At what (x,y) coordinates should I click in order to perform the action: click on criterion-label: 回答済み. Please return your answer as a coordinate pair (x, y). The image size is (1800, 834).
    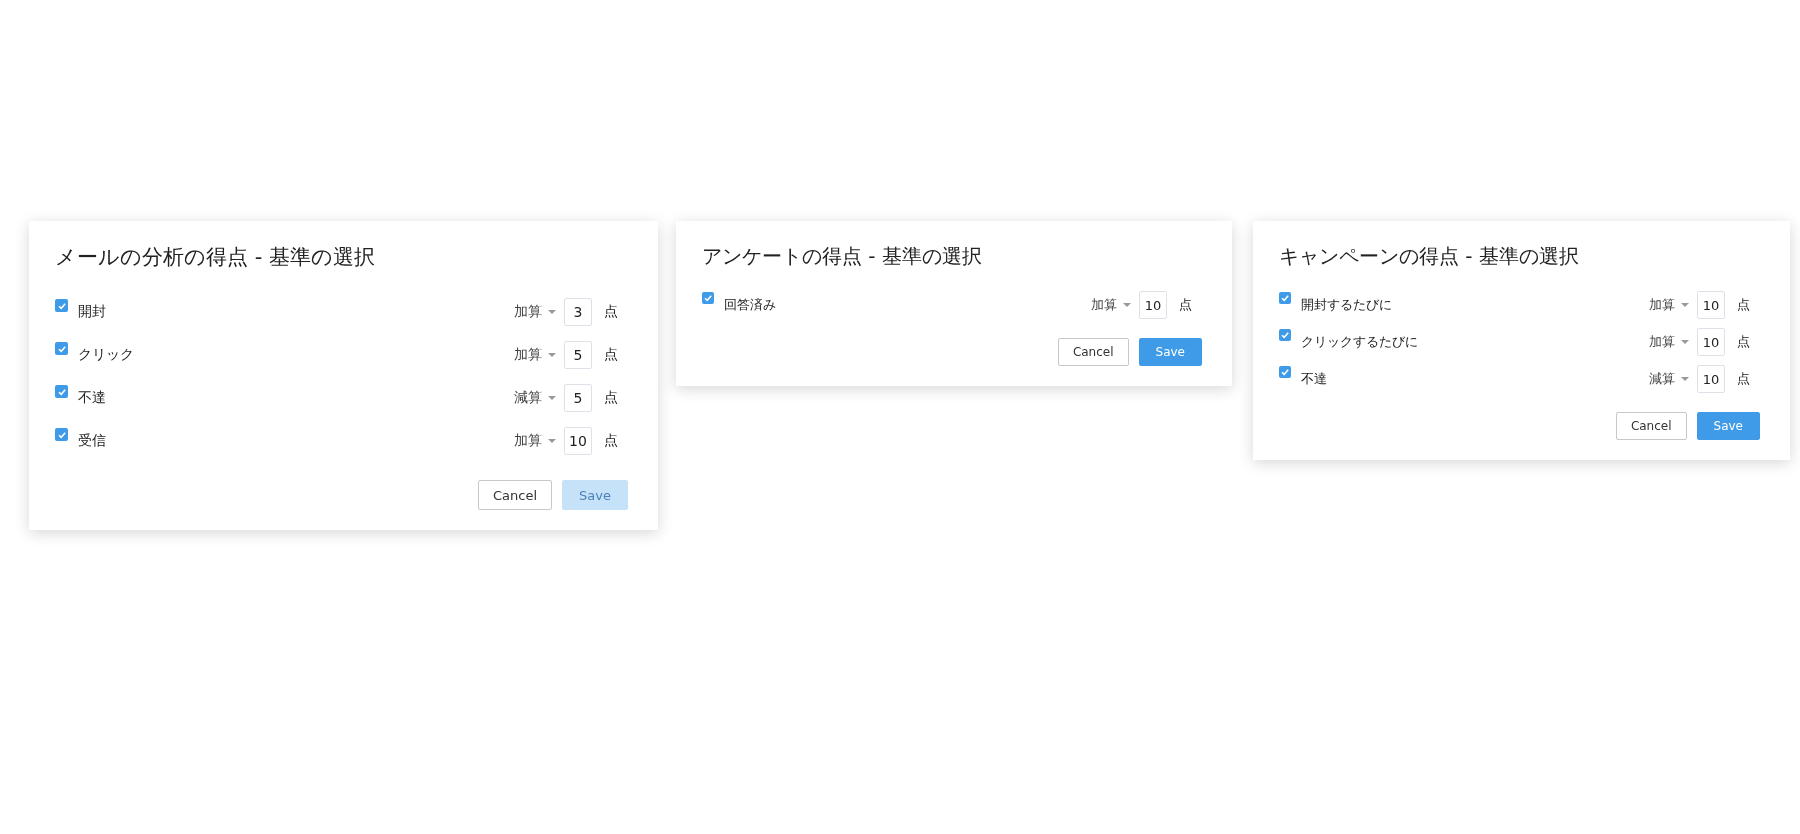
    Looking at the image, I should click on (750, 305).